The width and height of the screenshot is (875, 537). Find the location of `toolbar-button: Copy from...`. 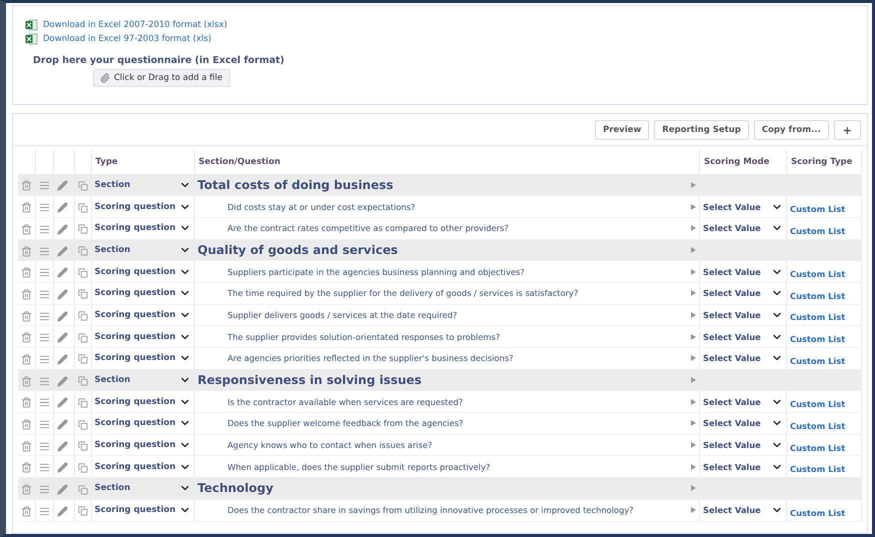

toolbar-button: Copy from... is located at coordinates (791, 130).